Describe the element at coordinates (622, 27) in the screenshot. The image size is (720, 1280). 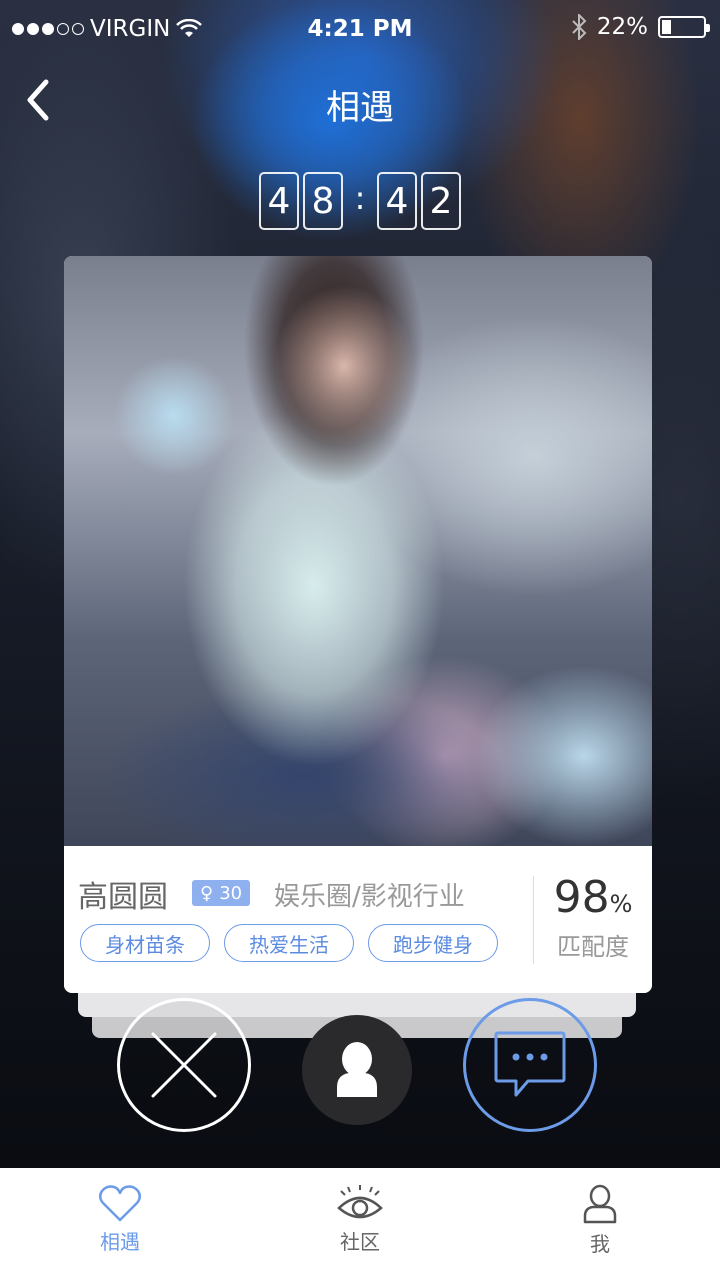
I see `battery-percent: 22%` at that location.